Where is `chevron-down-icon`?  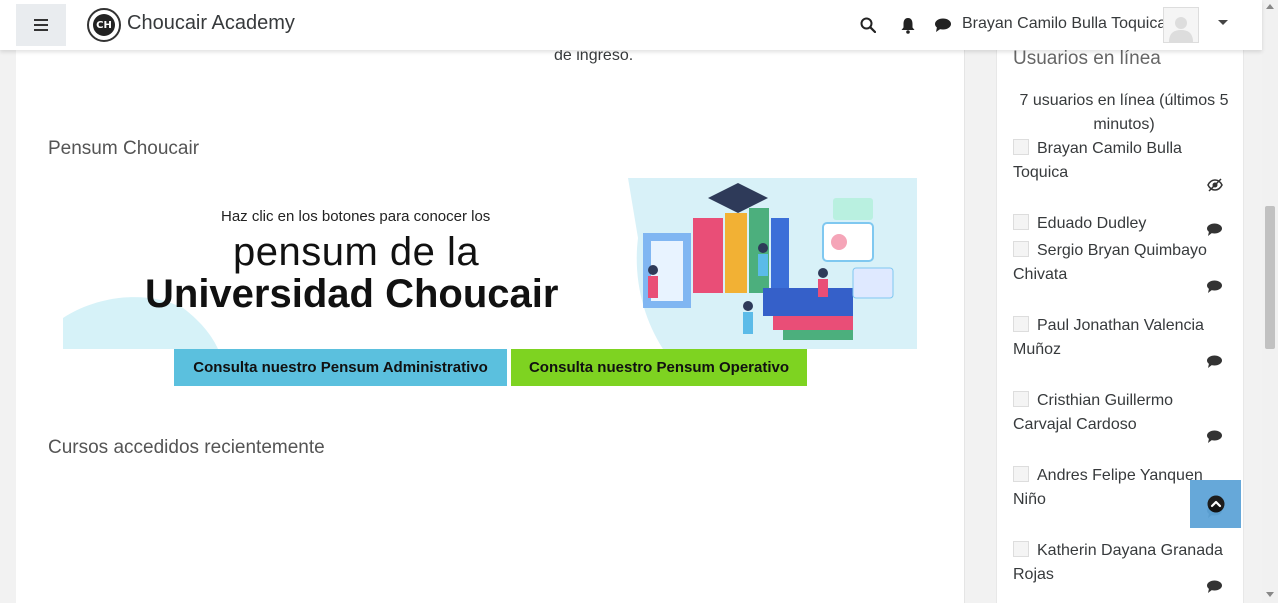 chevron-down-icon is located at coordinates (1223, 22).